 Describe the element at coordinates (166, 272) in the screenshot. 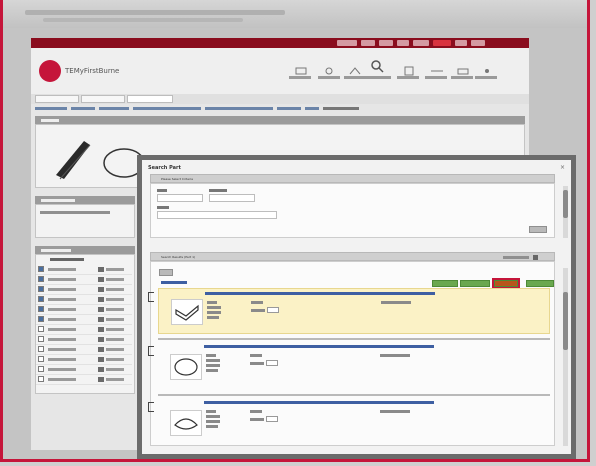

I see `back-button` at that location.